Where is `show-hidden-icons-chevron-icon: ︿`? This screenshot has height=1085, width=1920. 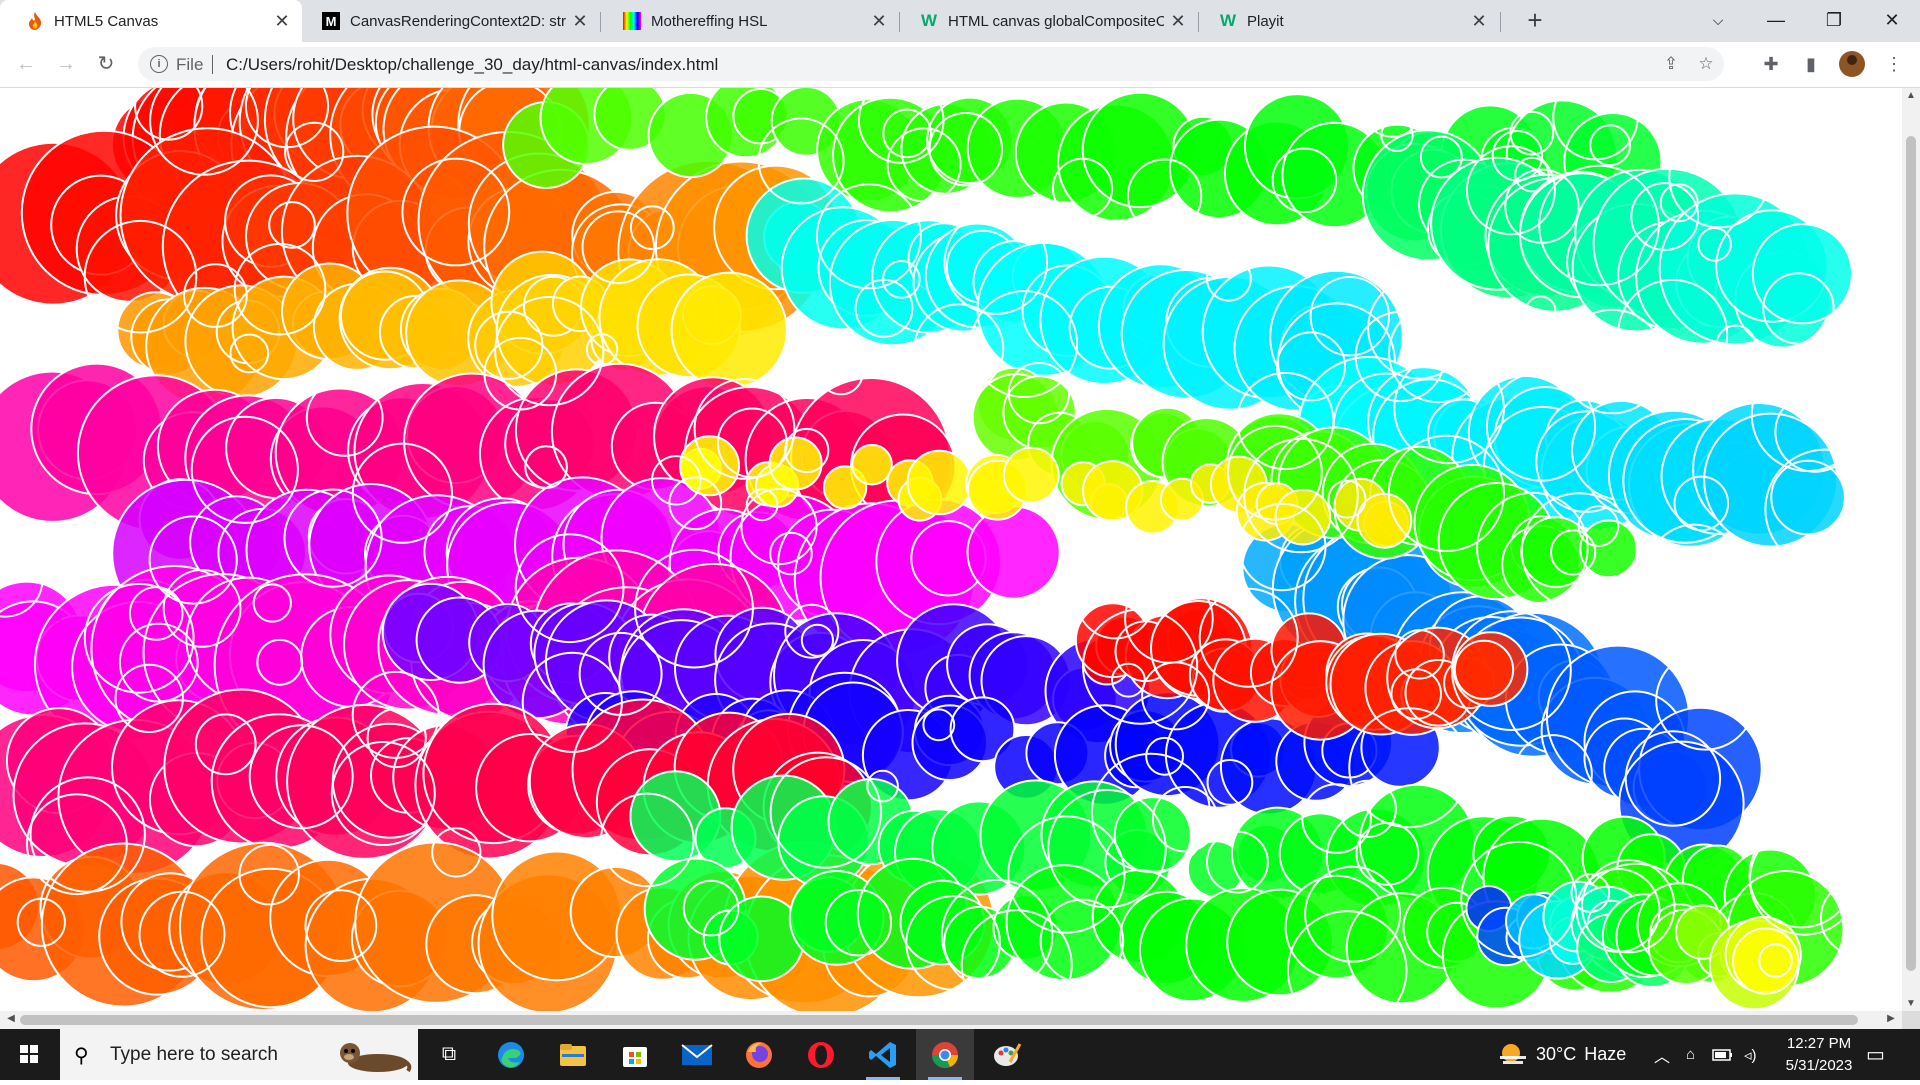 show-hidden-icons-chevron-icon: ︿ is located at coordinates (1662, 1054).